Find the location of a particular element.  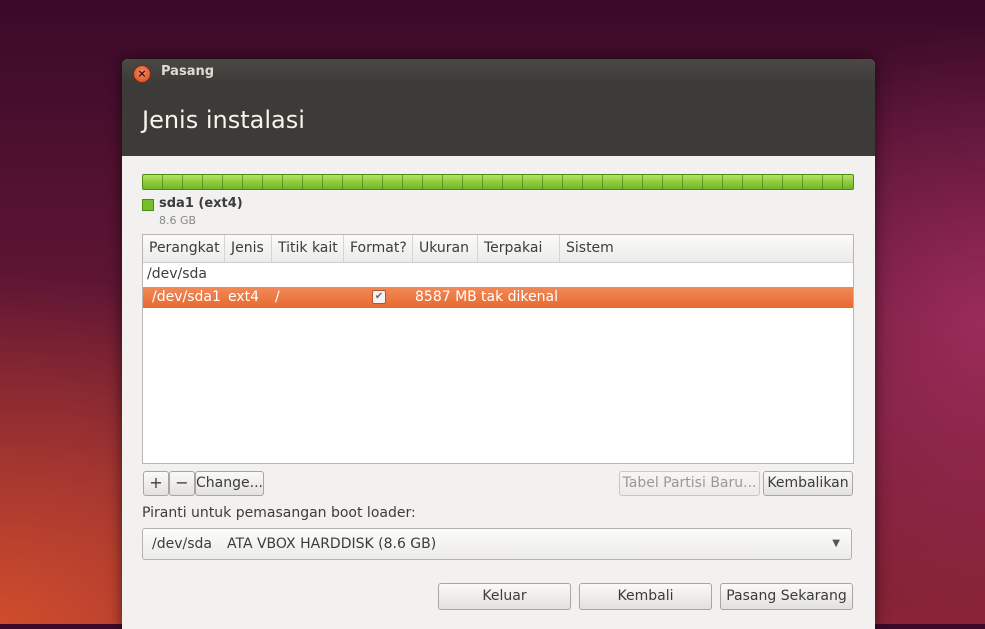

remove-partition-button: − is located at coordinates (182, 483).